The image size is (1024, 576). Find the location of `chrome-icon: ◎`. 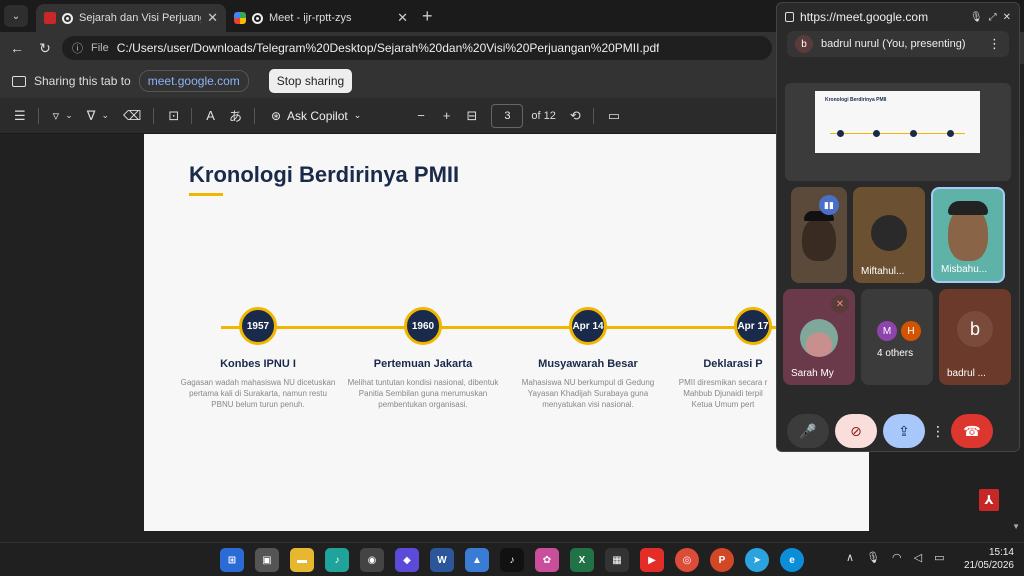

chrome-icon: ◎ is located at coordinates (687, 560).